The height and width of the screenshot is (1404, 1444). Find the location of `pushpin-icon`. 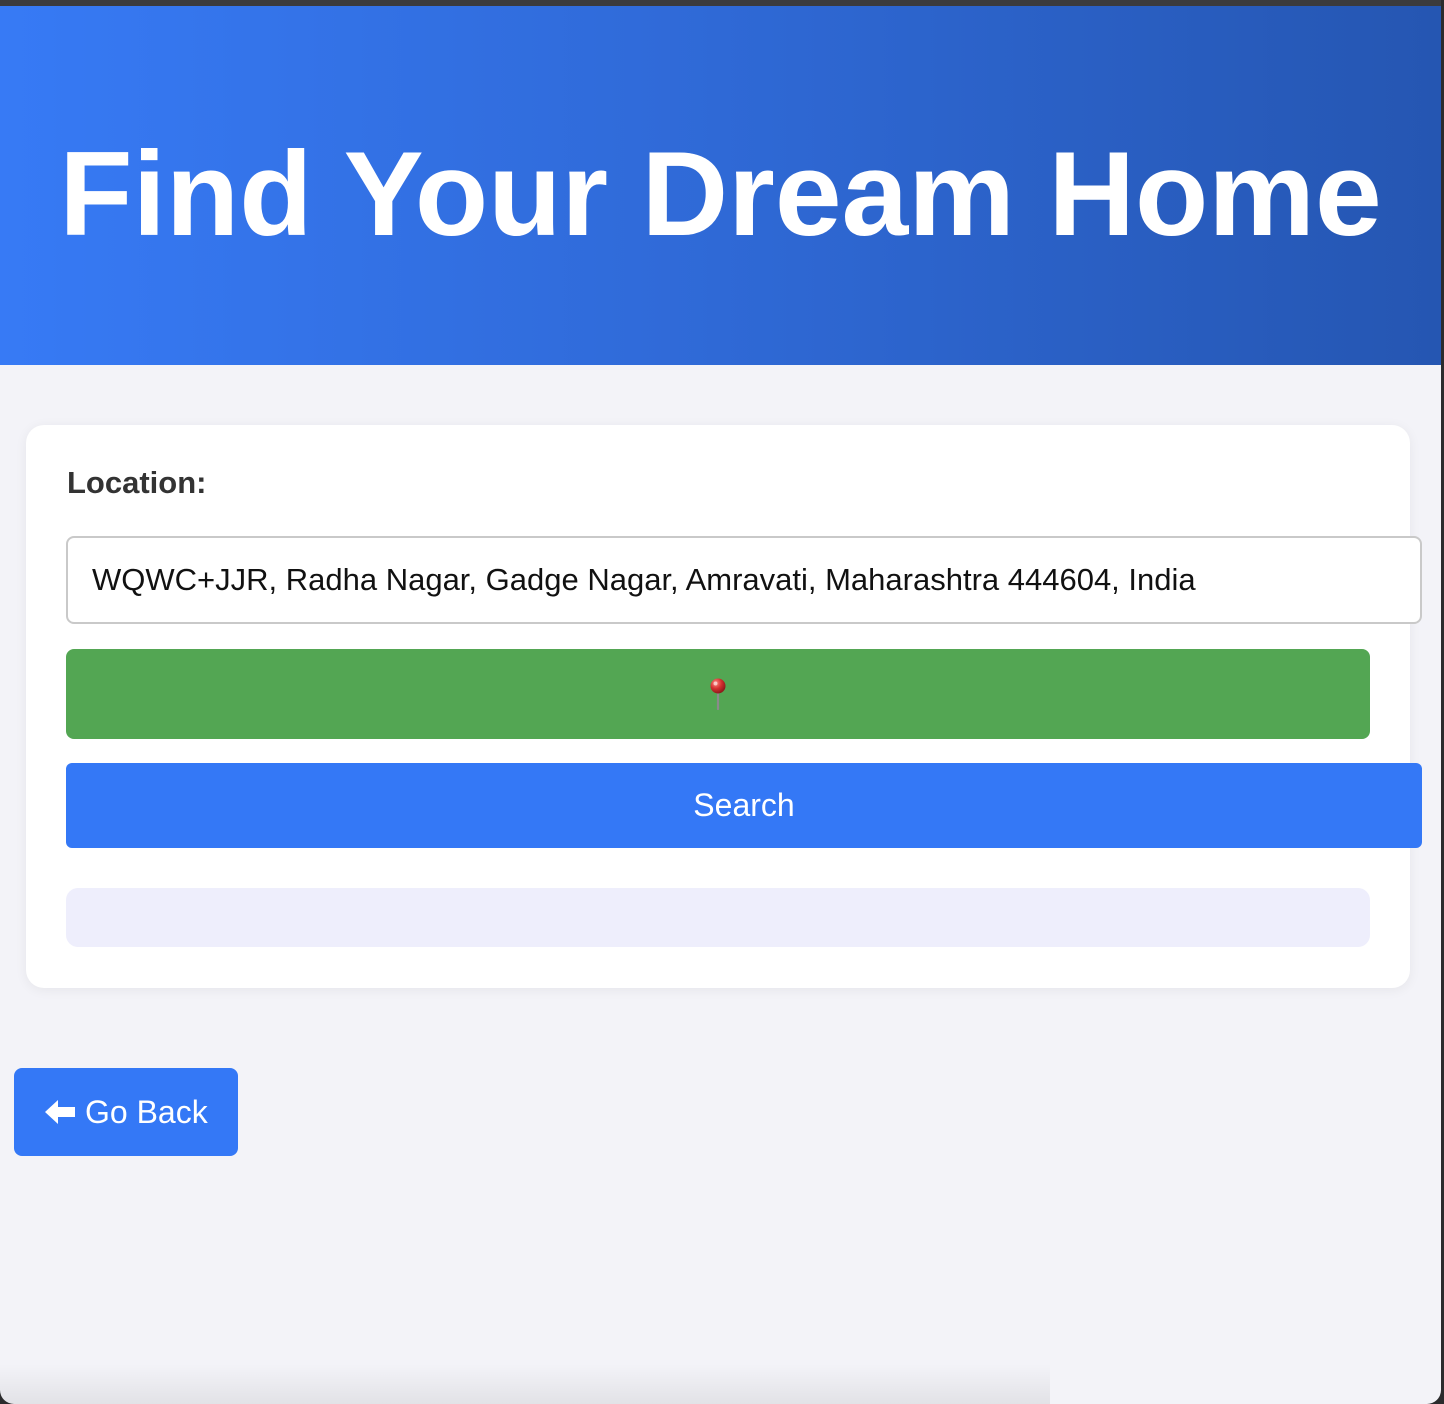

pushpin-icon is located at coordinates (718, 694).